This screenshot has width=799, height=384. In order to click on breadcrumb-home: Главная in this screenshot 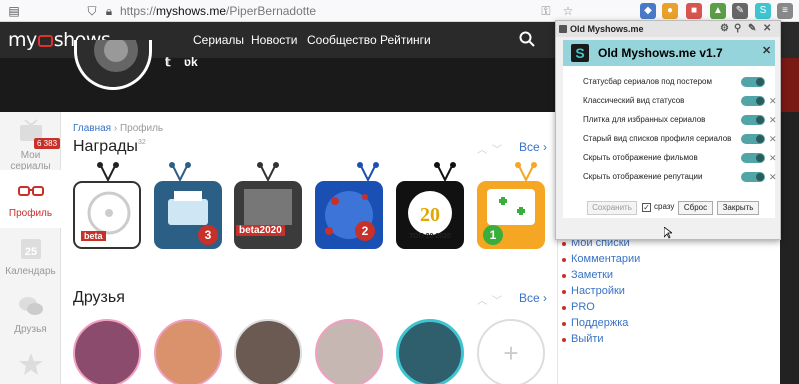, I will do `click(92, 128)`.